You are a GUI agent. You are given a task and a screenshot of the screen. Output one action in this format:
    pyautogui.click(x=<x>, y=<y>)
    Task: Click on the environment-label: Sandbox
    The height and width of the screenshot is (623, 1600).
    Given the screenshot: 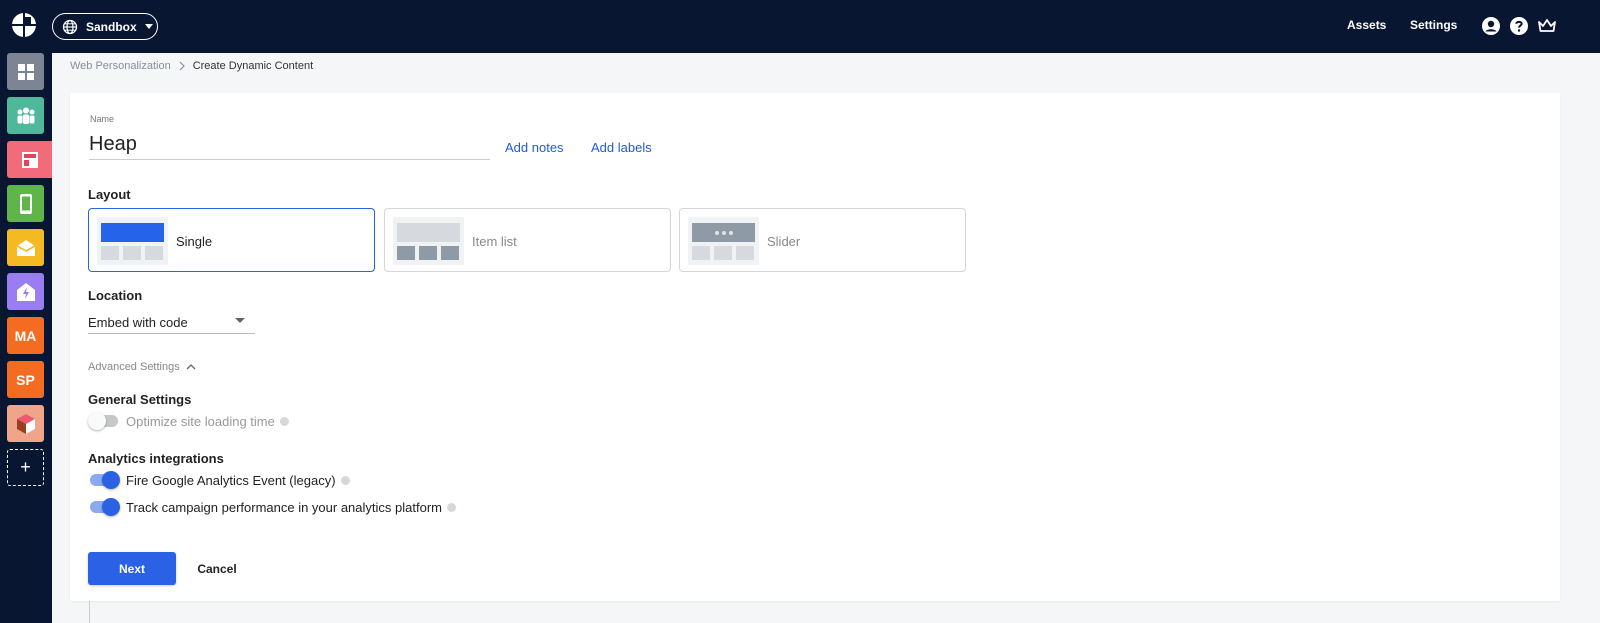 What is the action you would take?
    pyautogui.click(x=111, y=26)
    